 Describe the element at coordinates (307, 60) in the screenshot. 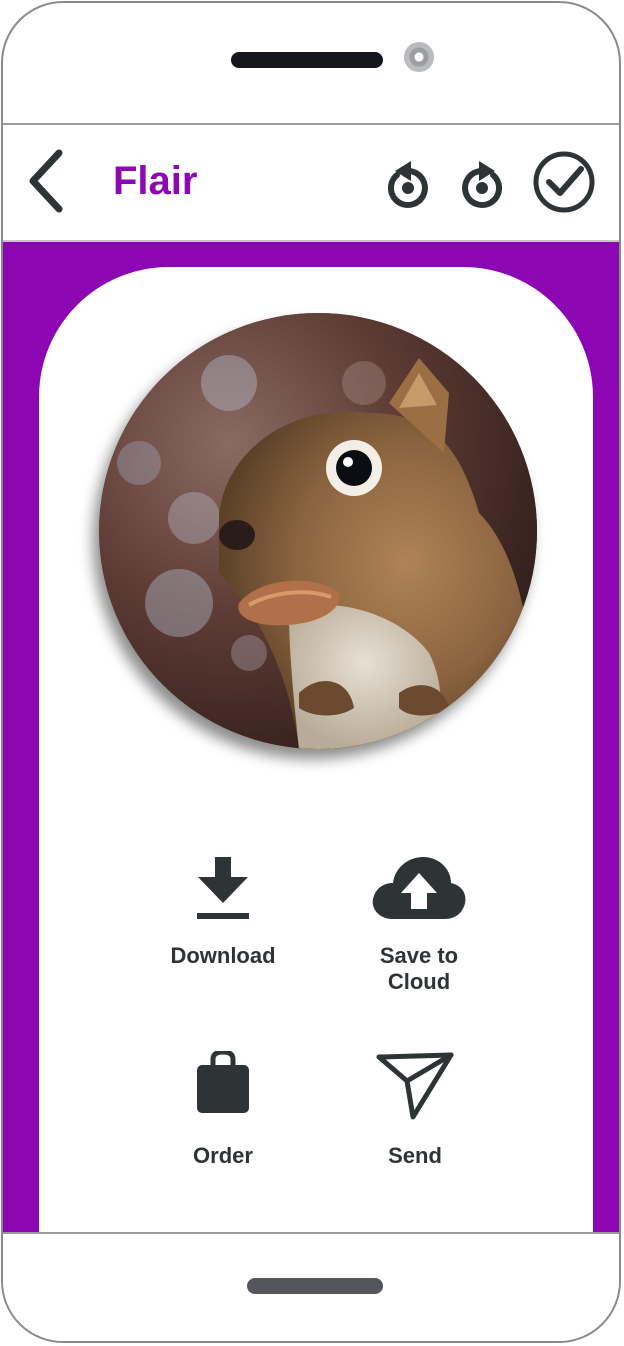

I see `speaker-grille` at that location.